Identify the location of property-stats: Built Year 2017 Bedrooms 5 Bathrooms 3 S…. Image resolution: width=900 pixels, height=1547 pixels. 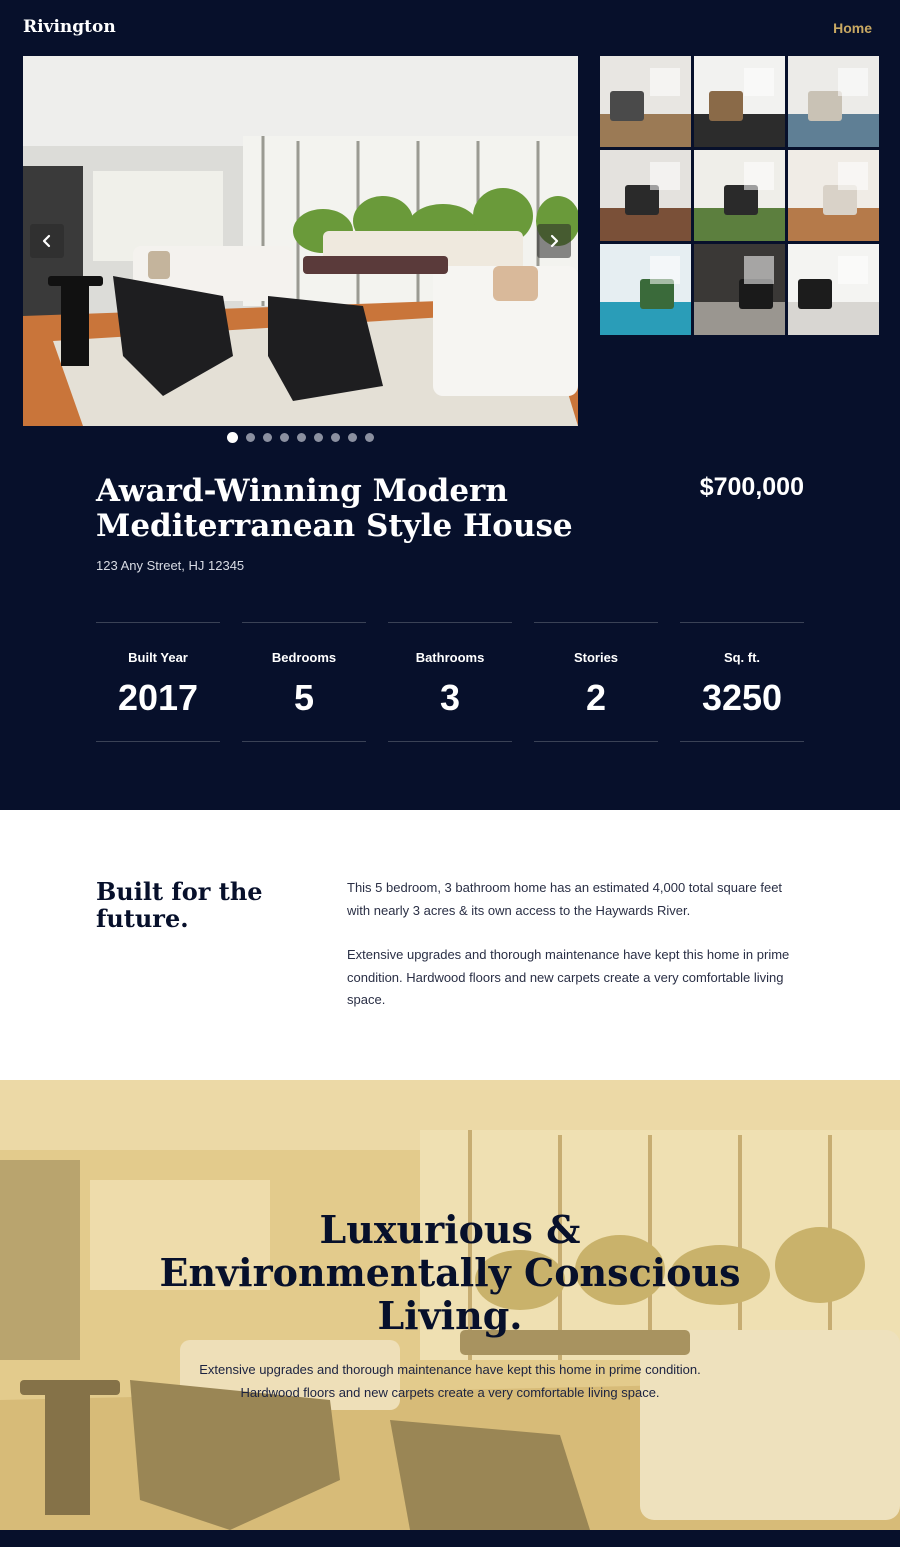
(450, 682).